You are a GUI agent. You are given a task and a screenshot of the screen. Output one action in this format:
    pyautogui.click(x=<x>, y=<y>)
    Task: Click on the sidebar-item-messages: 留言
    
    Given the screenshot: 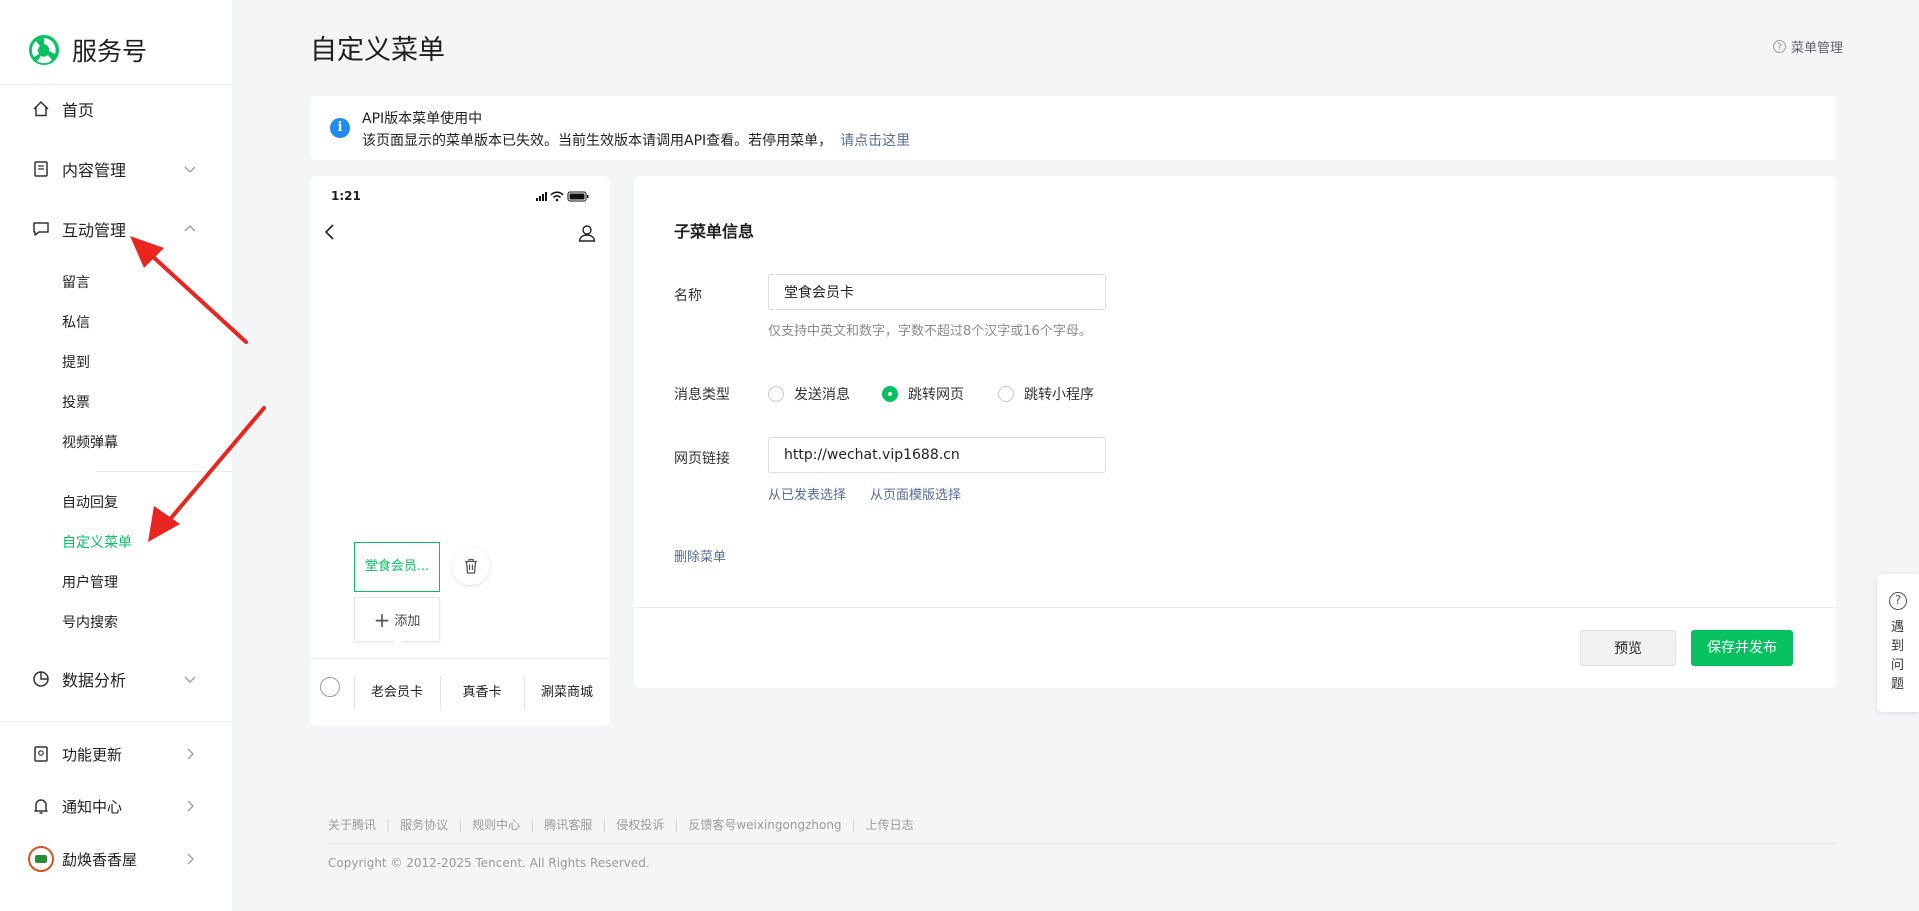 What is the action you would take?
    pyautogui.click(x=76, y=282)
    